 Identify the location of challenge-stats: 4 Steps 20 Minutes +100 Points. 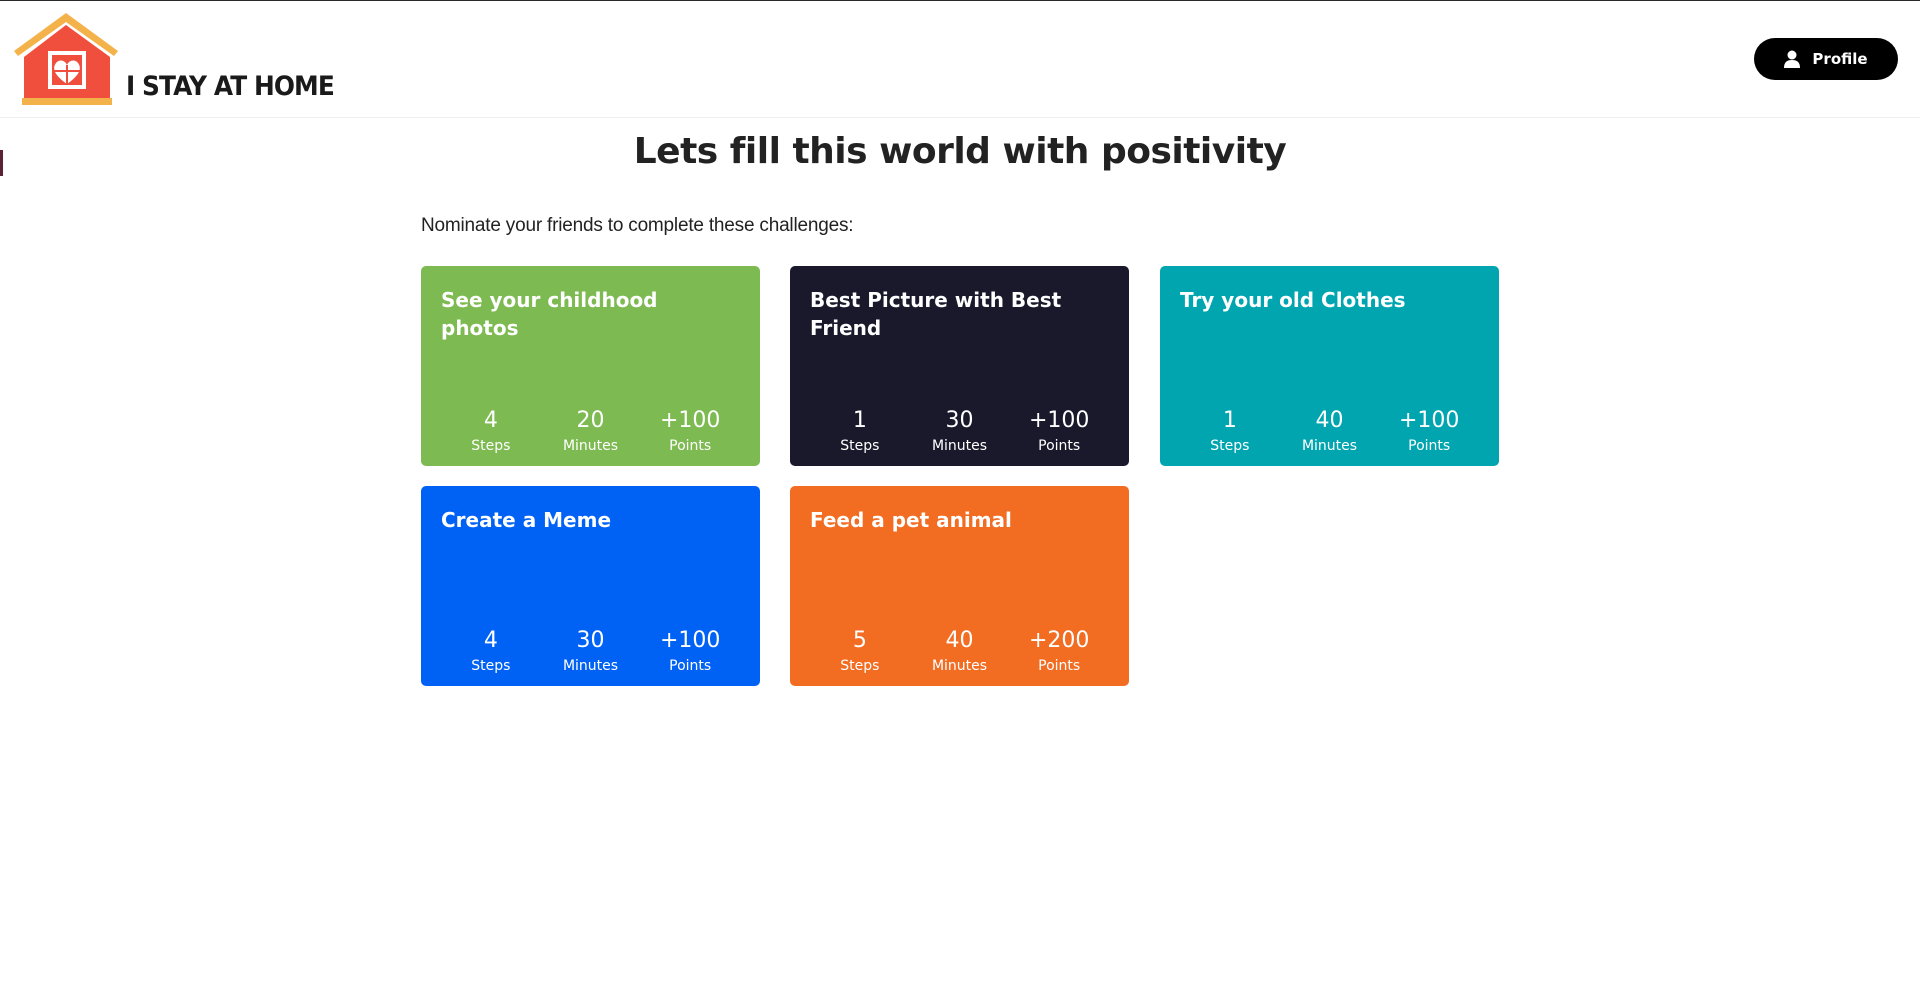
(590, 431).